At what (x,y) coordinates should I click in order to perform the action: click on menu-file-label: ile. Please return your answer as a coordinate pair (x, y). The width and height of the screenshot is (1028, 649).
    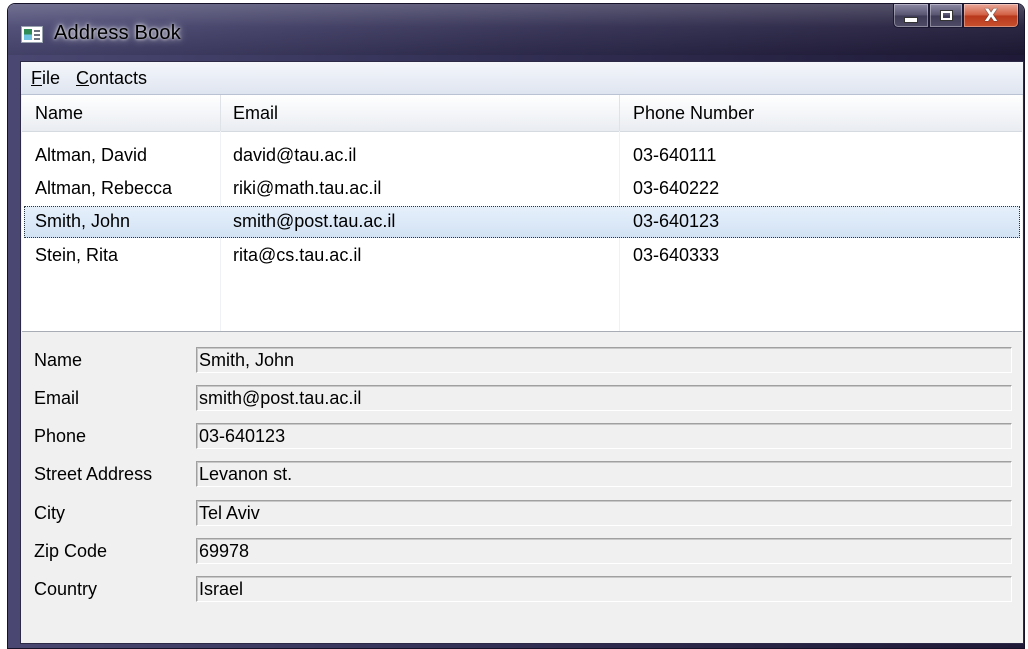
    Looking at the image, I should click on (51, 78).